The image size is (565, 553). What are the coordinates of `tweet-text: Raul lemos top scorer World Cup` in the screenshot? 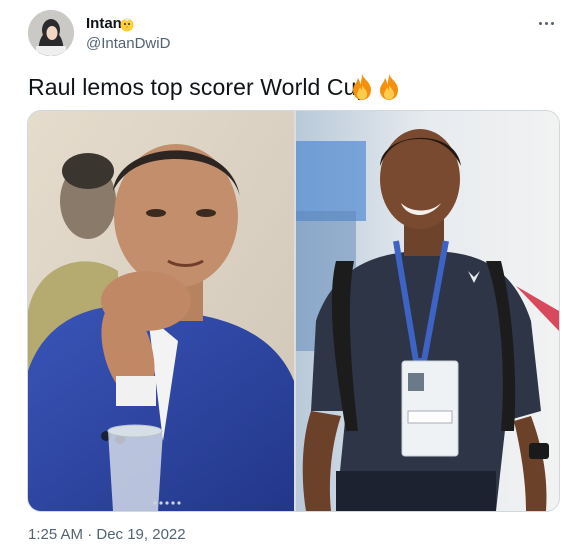 It's located at (199, 87).